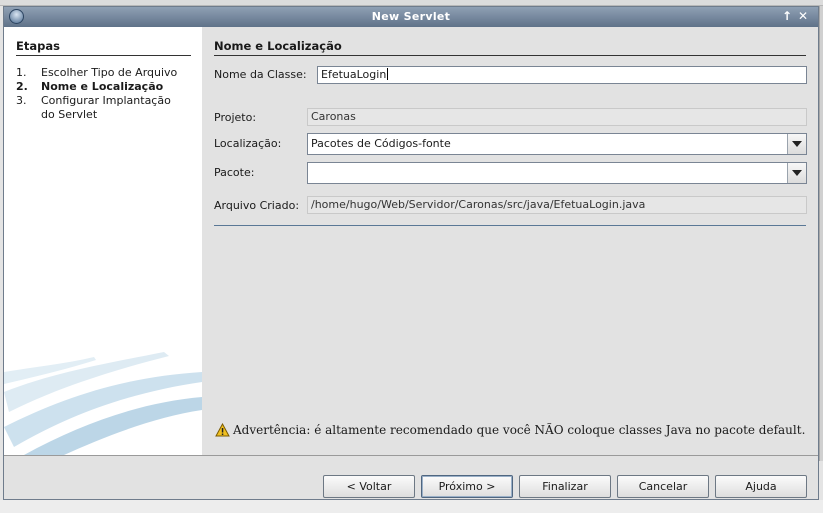 The width and height of the screenshot is (823, 513). What do you see at coordinates (565, 486) in the screenshot?
I see `finish-button: Finalizar` at bounding box center [565, 486].